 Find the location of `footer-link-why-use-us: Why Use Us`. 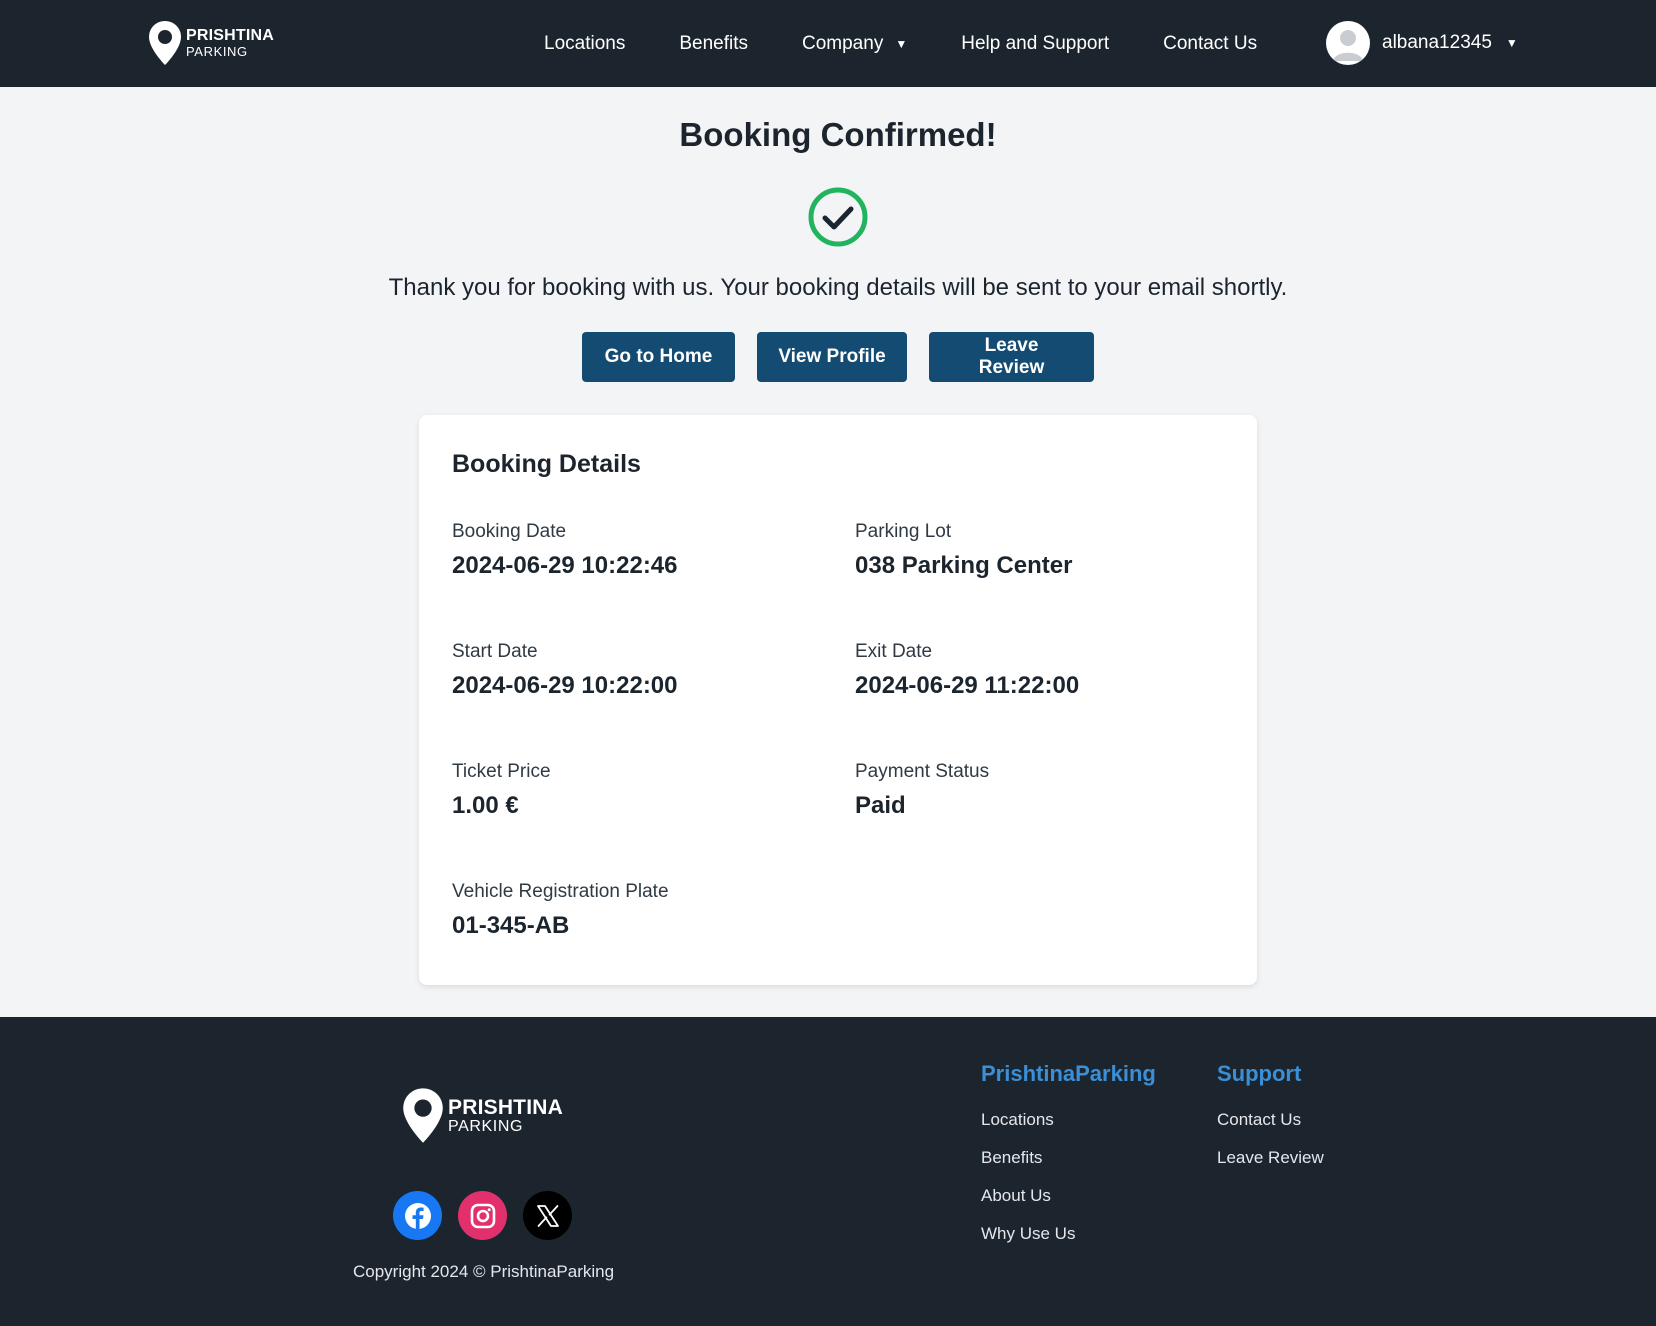

footer-link-why-use-us: Why Use Us is located at coordinates (1068, 1234).